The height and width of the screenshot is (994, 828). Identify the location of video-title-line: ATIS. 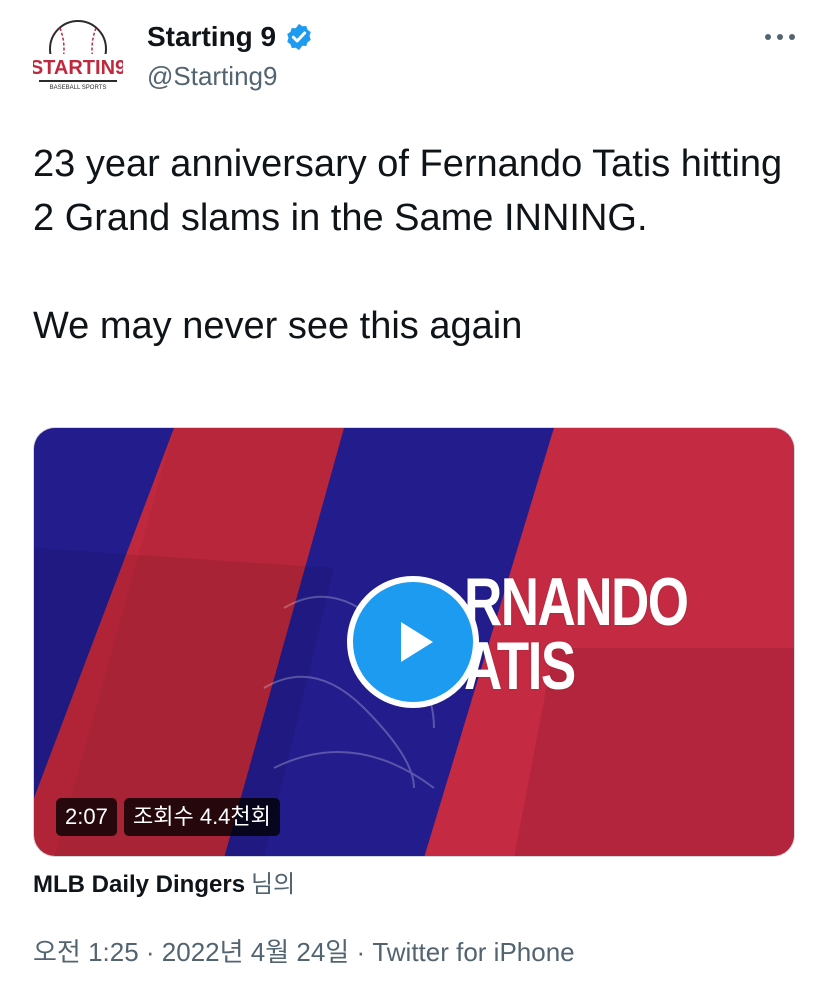
(520, 666).